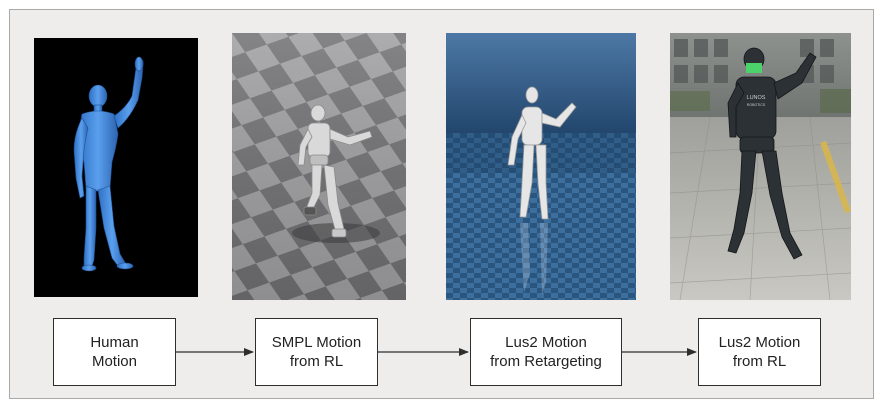 This screenshot has width=885, height=409. I want to click on step-label-line1: Human, so click(114, 342).